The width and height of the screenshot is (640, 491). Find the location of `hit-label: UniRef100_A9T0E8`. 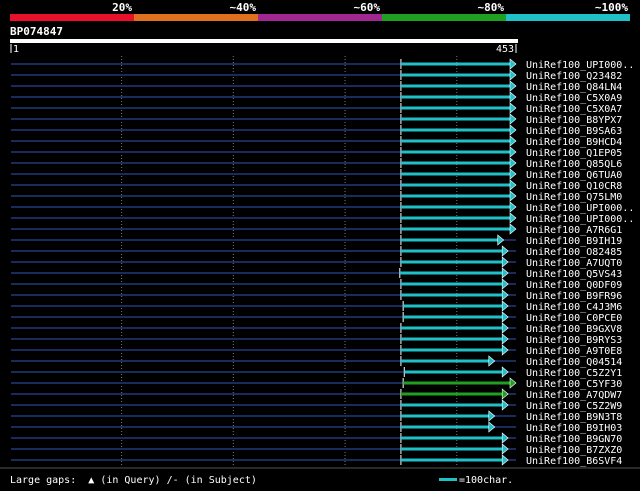

hit-label: UniRef100_A9T0E8 is located at coordinates (574, 351).